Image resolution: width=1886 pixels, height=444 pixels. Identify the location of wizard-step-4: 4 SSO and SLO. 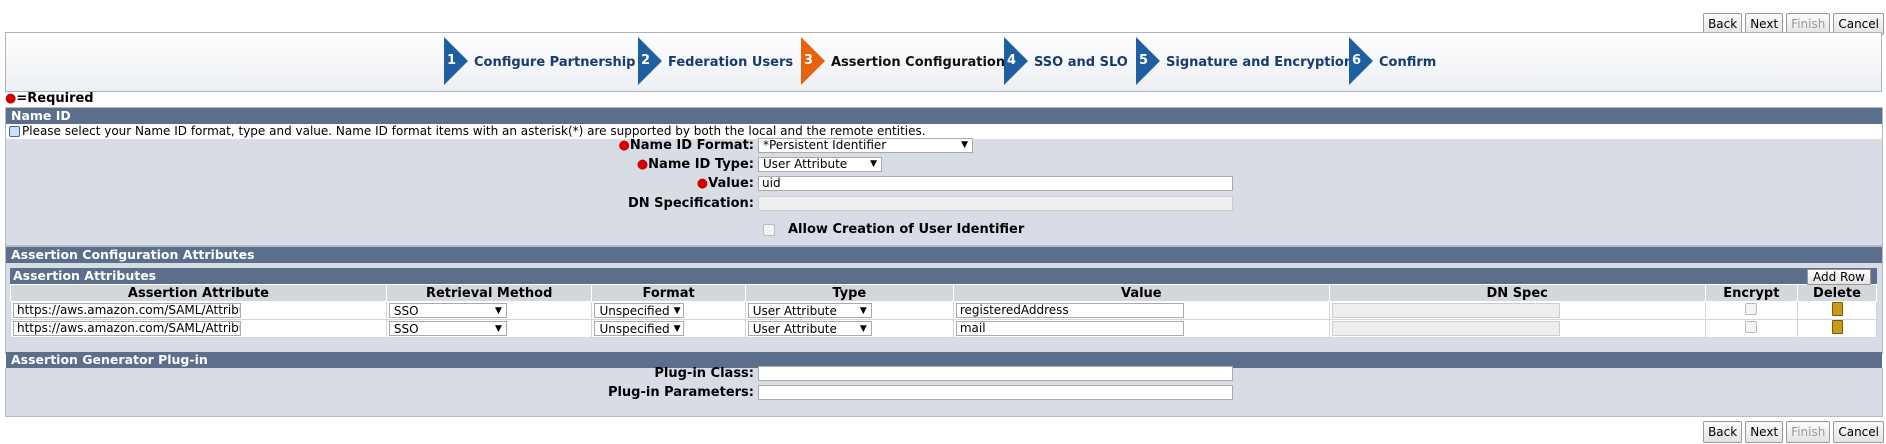
(1066, 61).